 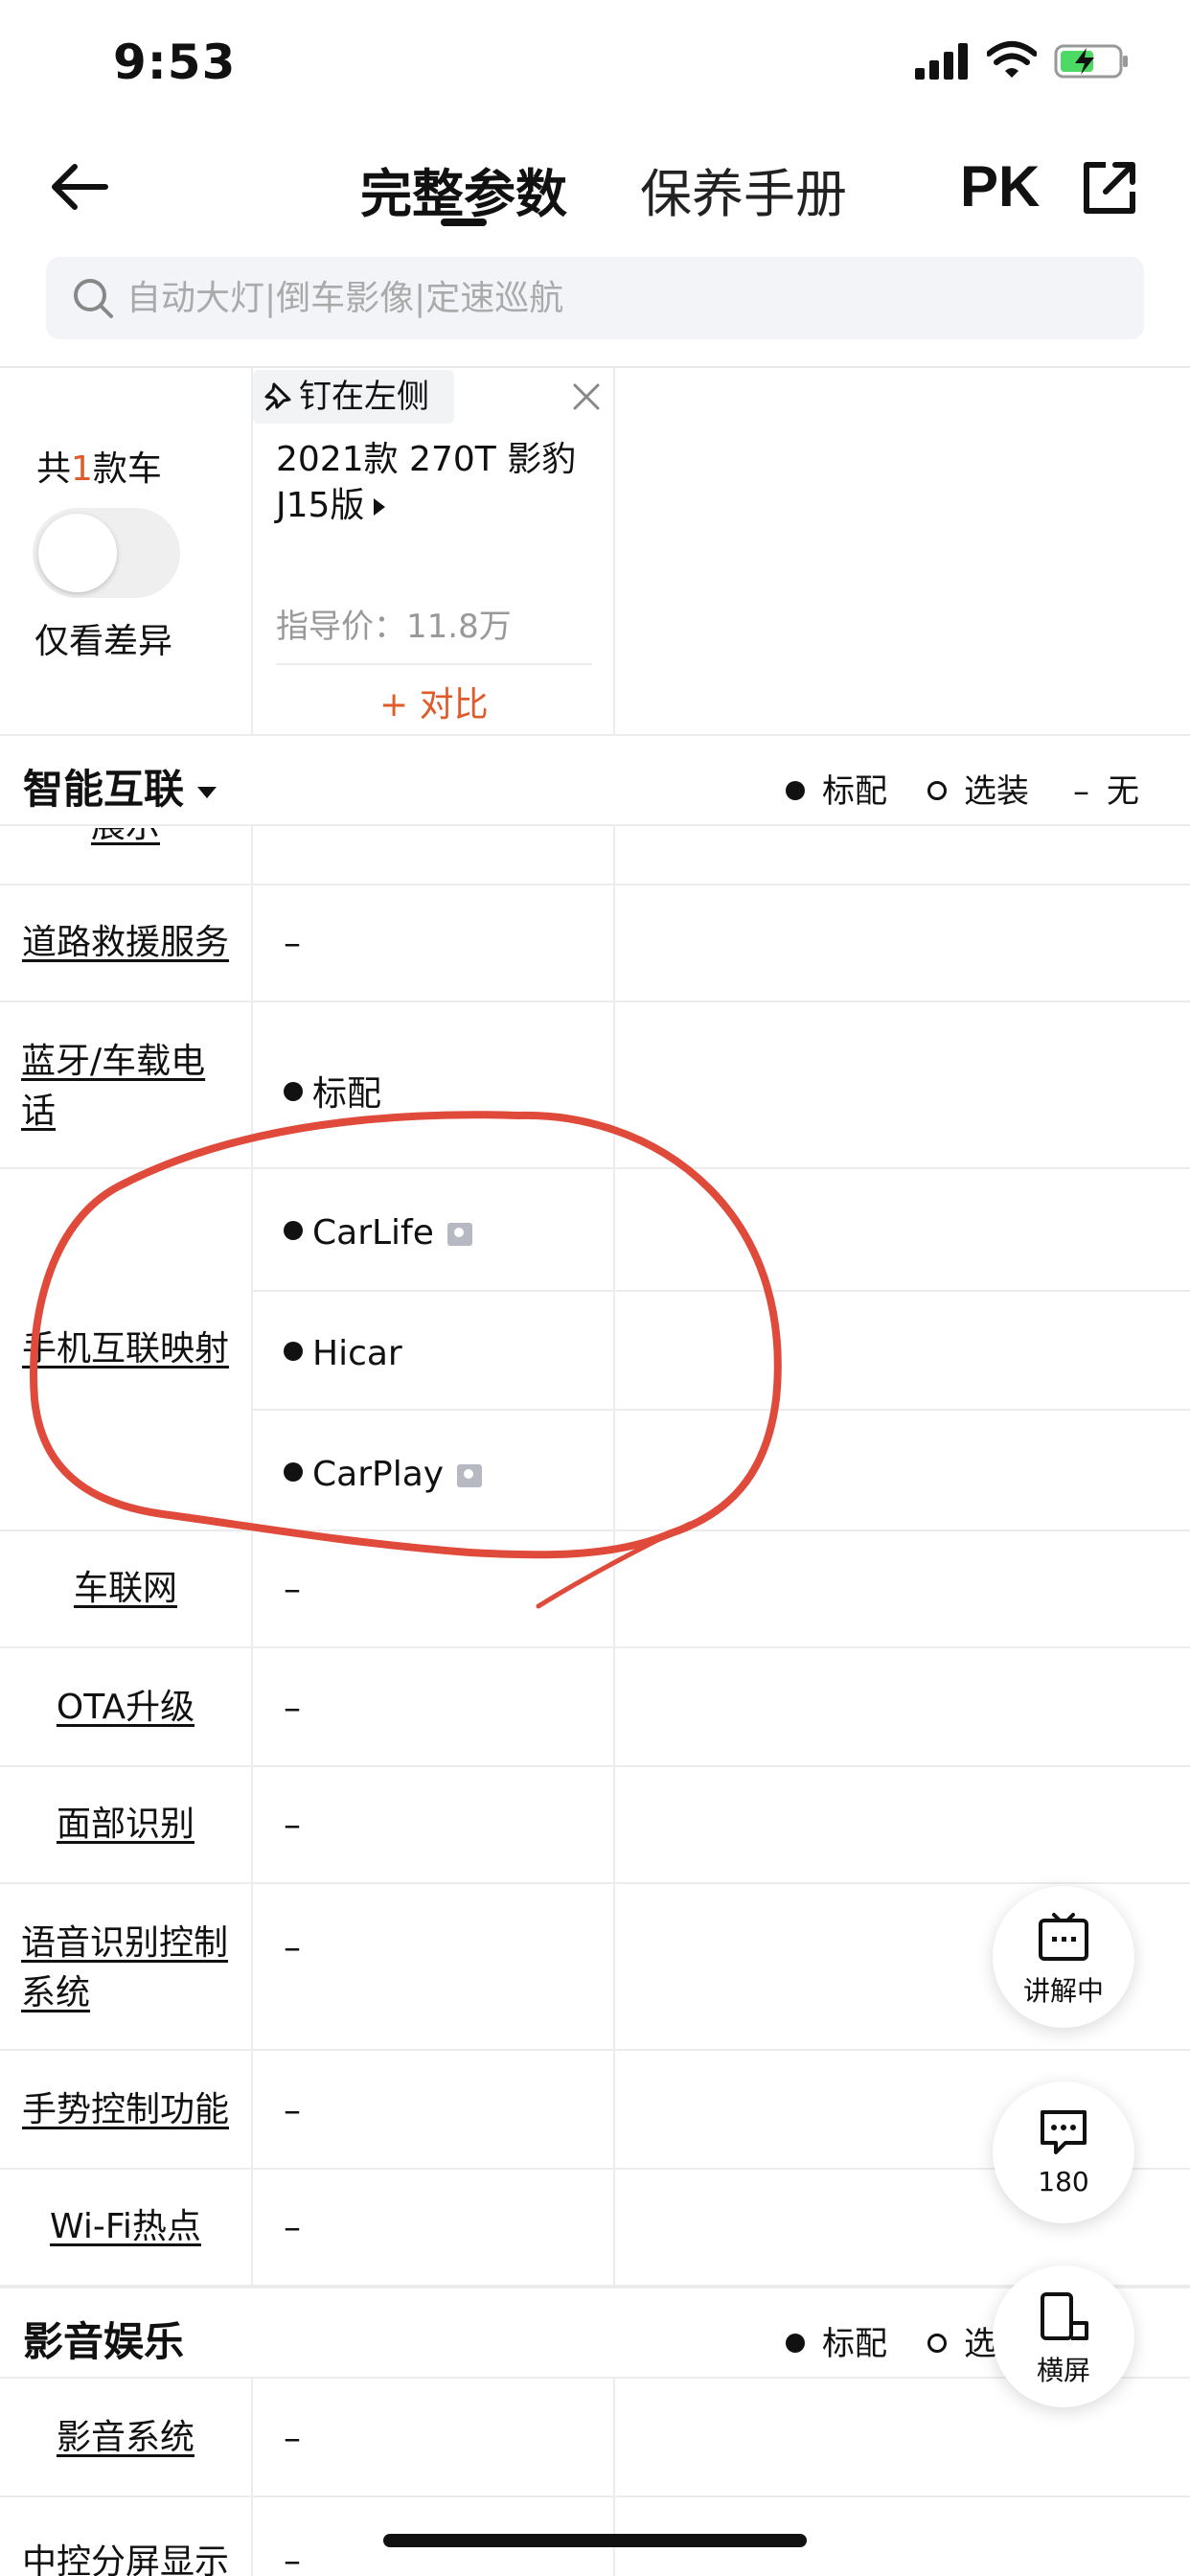 I want to click on play-triangle-icon, so click(x=380, y=507).